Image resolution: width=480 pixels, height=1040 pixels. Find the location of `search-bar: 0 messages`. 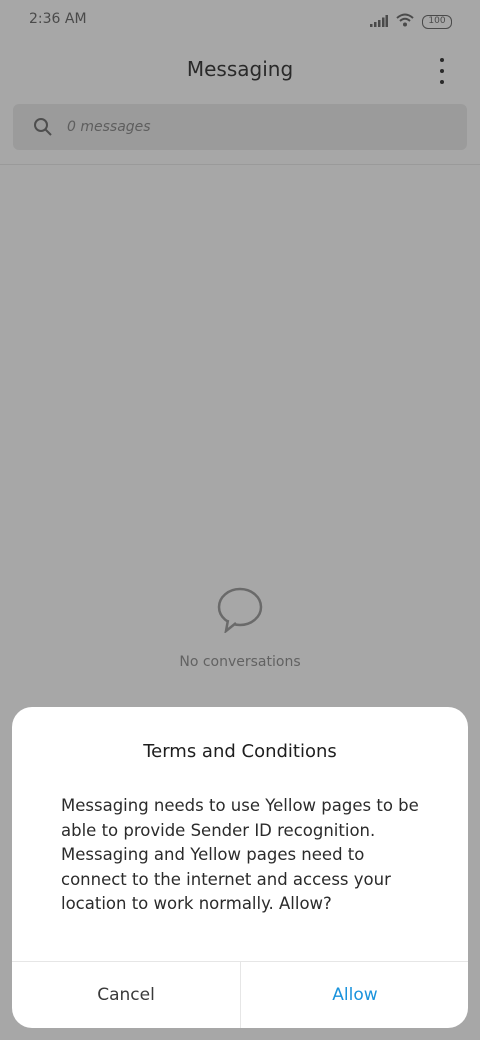

search-bar: 0 messages is located at coordinates (240, 127).